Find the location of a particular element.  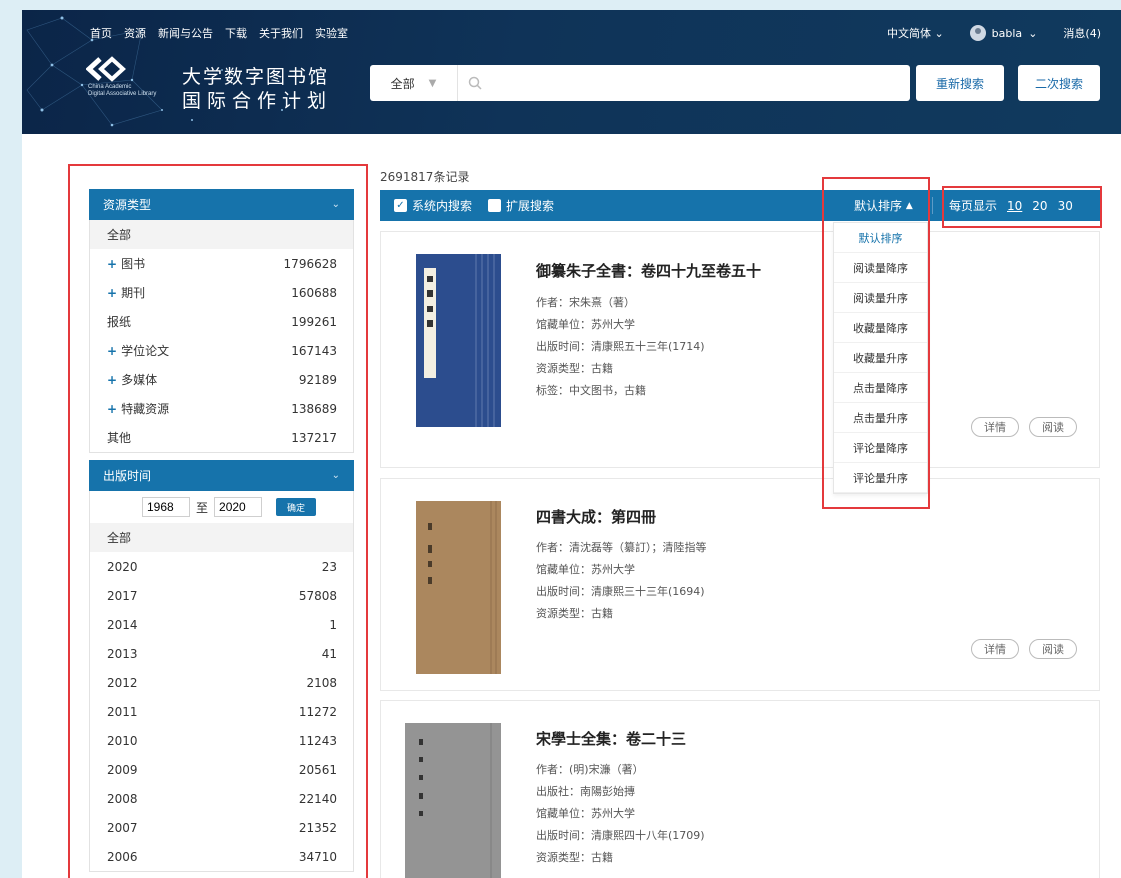

sort-option-clicks-desc: 点击量降序 is located at coordinates (880, 388).